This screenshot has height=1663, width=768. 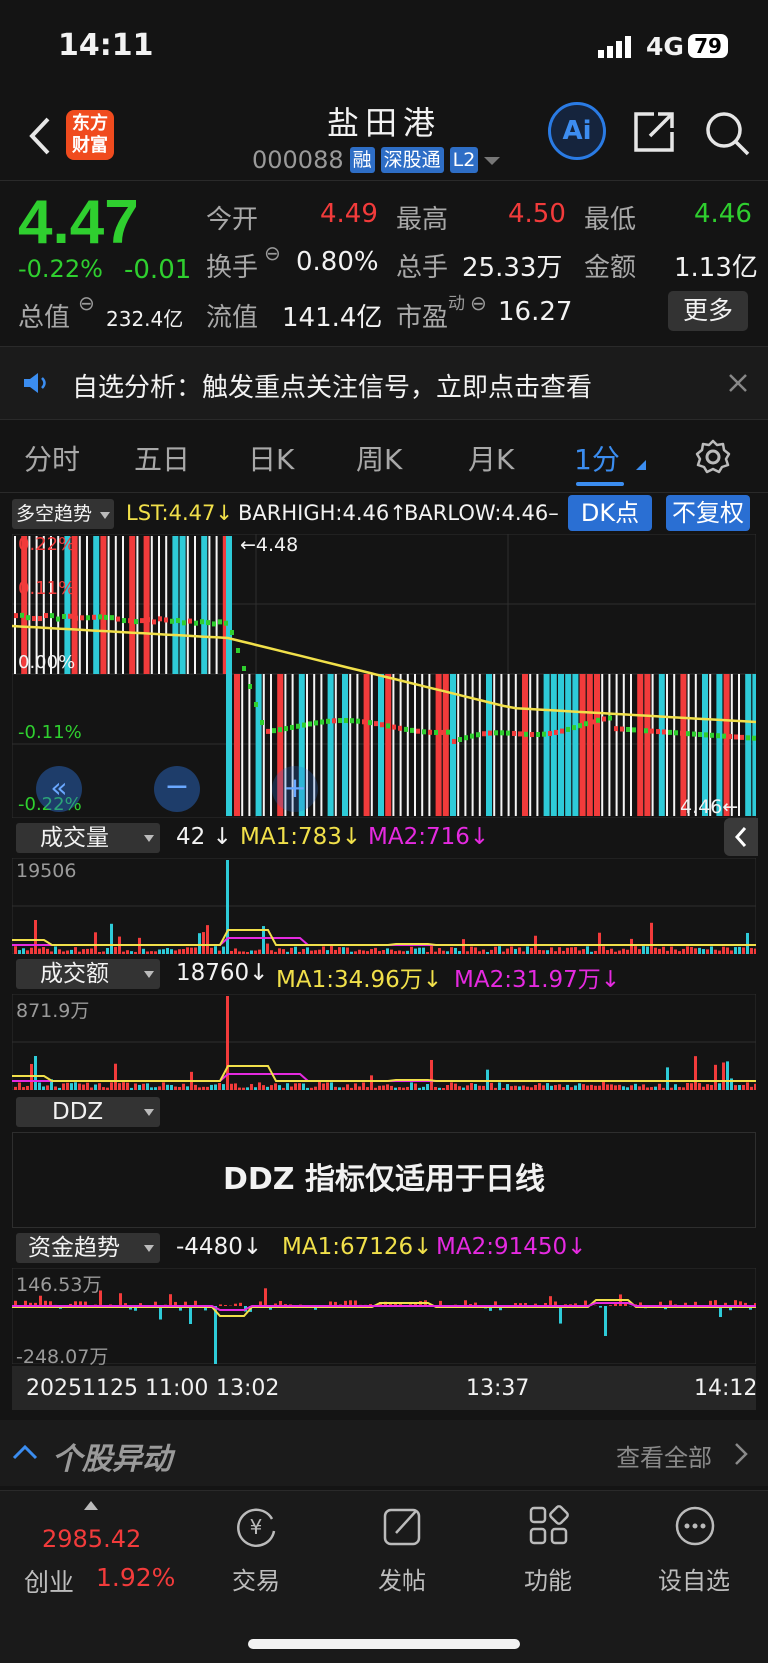 What do you see at coordinates (694, 1555) in the screenshot?
I see `nav-watchlist: 设自选` at bounding box center [694, 1555].